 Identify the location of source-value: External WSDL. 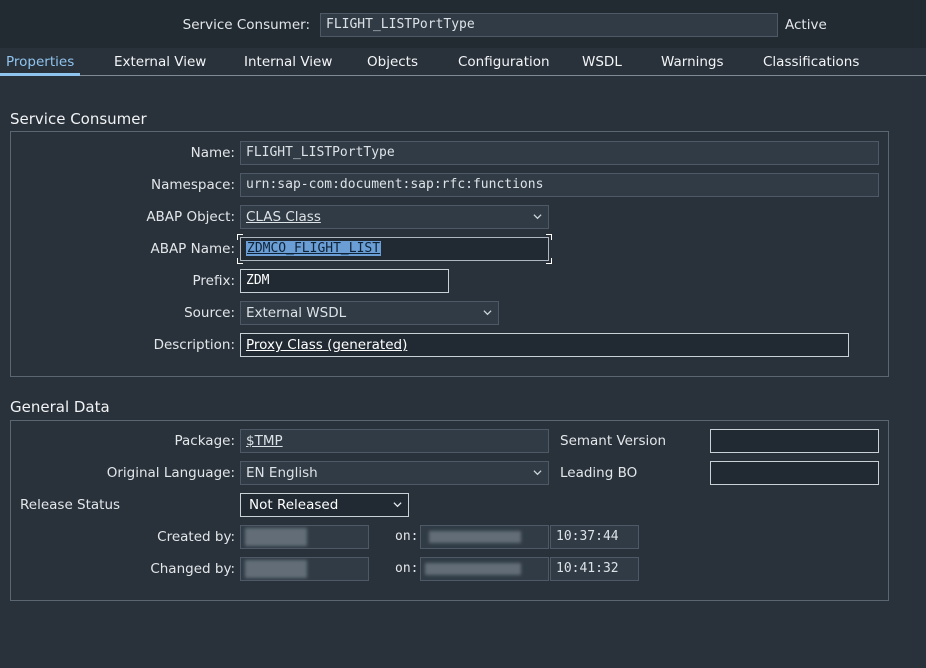
(296, 313).